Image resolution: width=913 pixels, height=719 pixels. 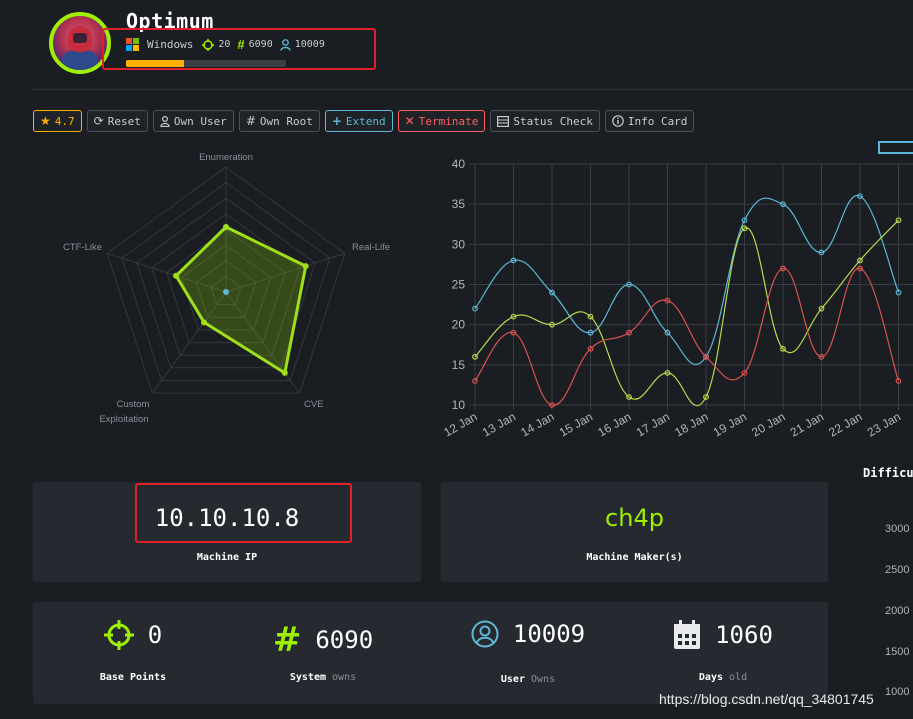 I want to click on info-card-button: Info Card, so click(x=649, y=121).